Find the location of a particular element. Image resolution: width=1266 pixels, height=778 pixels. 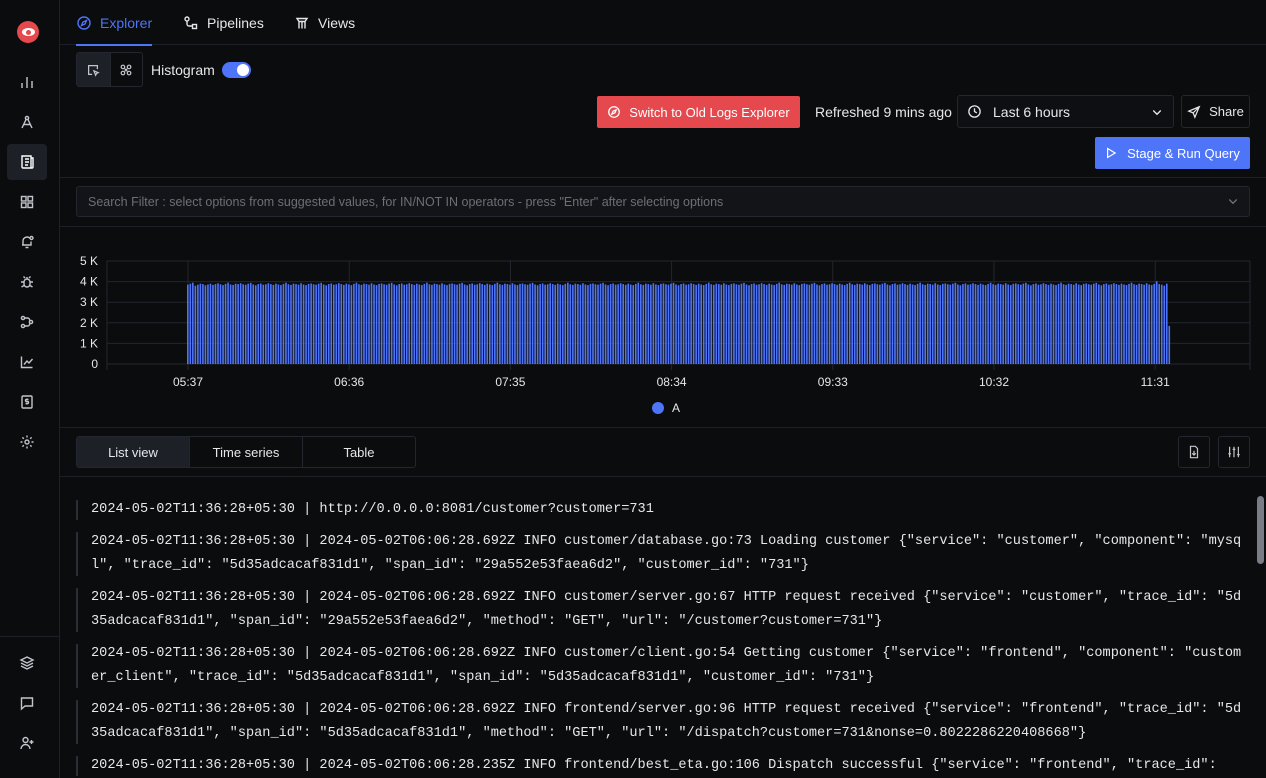

services-icon is located at coordinates (27, 82).